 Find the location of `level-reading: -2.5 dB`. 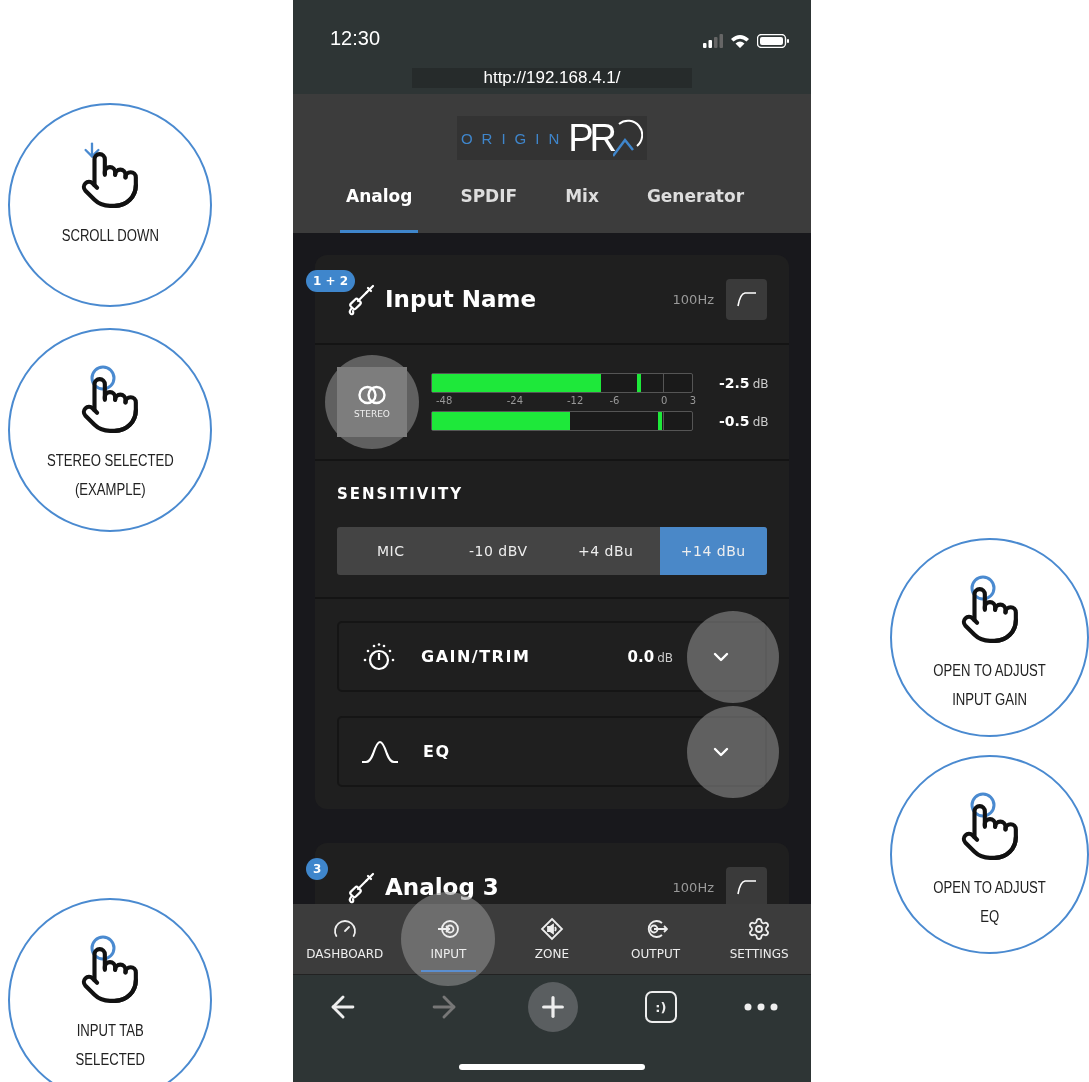

level-reading: -2.5 dB is located at coordinates (744, 383).